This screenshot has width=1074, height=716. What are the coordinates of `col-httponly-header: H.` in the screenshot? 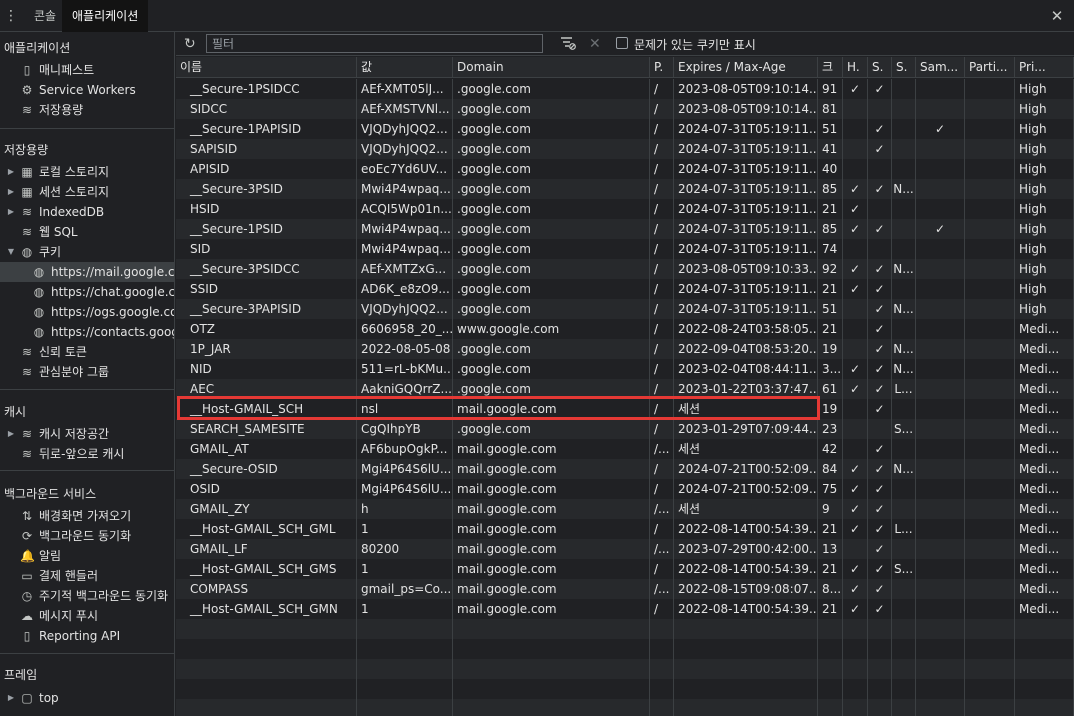 It's located at (855, 67).